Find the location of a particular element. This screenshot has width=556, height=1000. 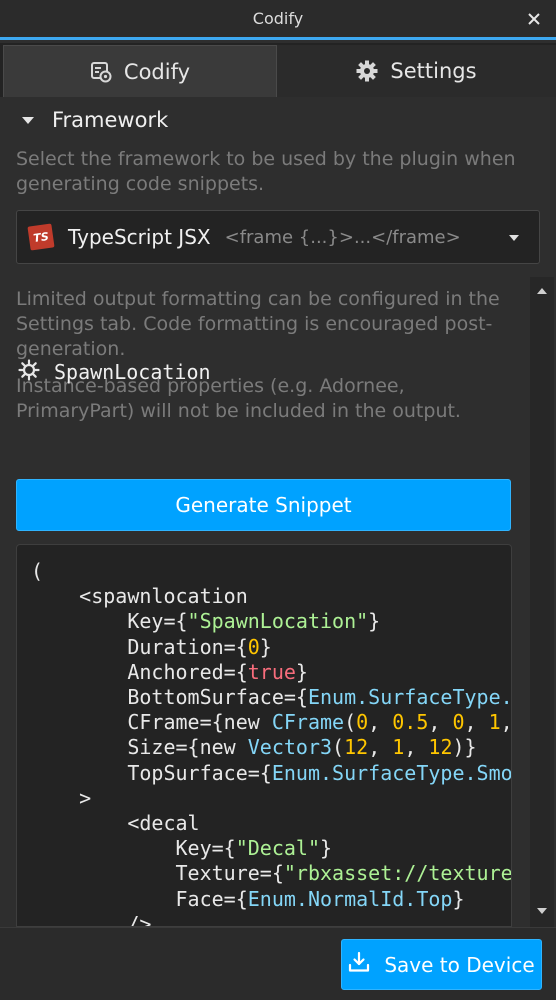

code-line: TopSurface={Enum.SurfaceType.Smooth} is located at coordinates (271, 772).